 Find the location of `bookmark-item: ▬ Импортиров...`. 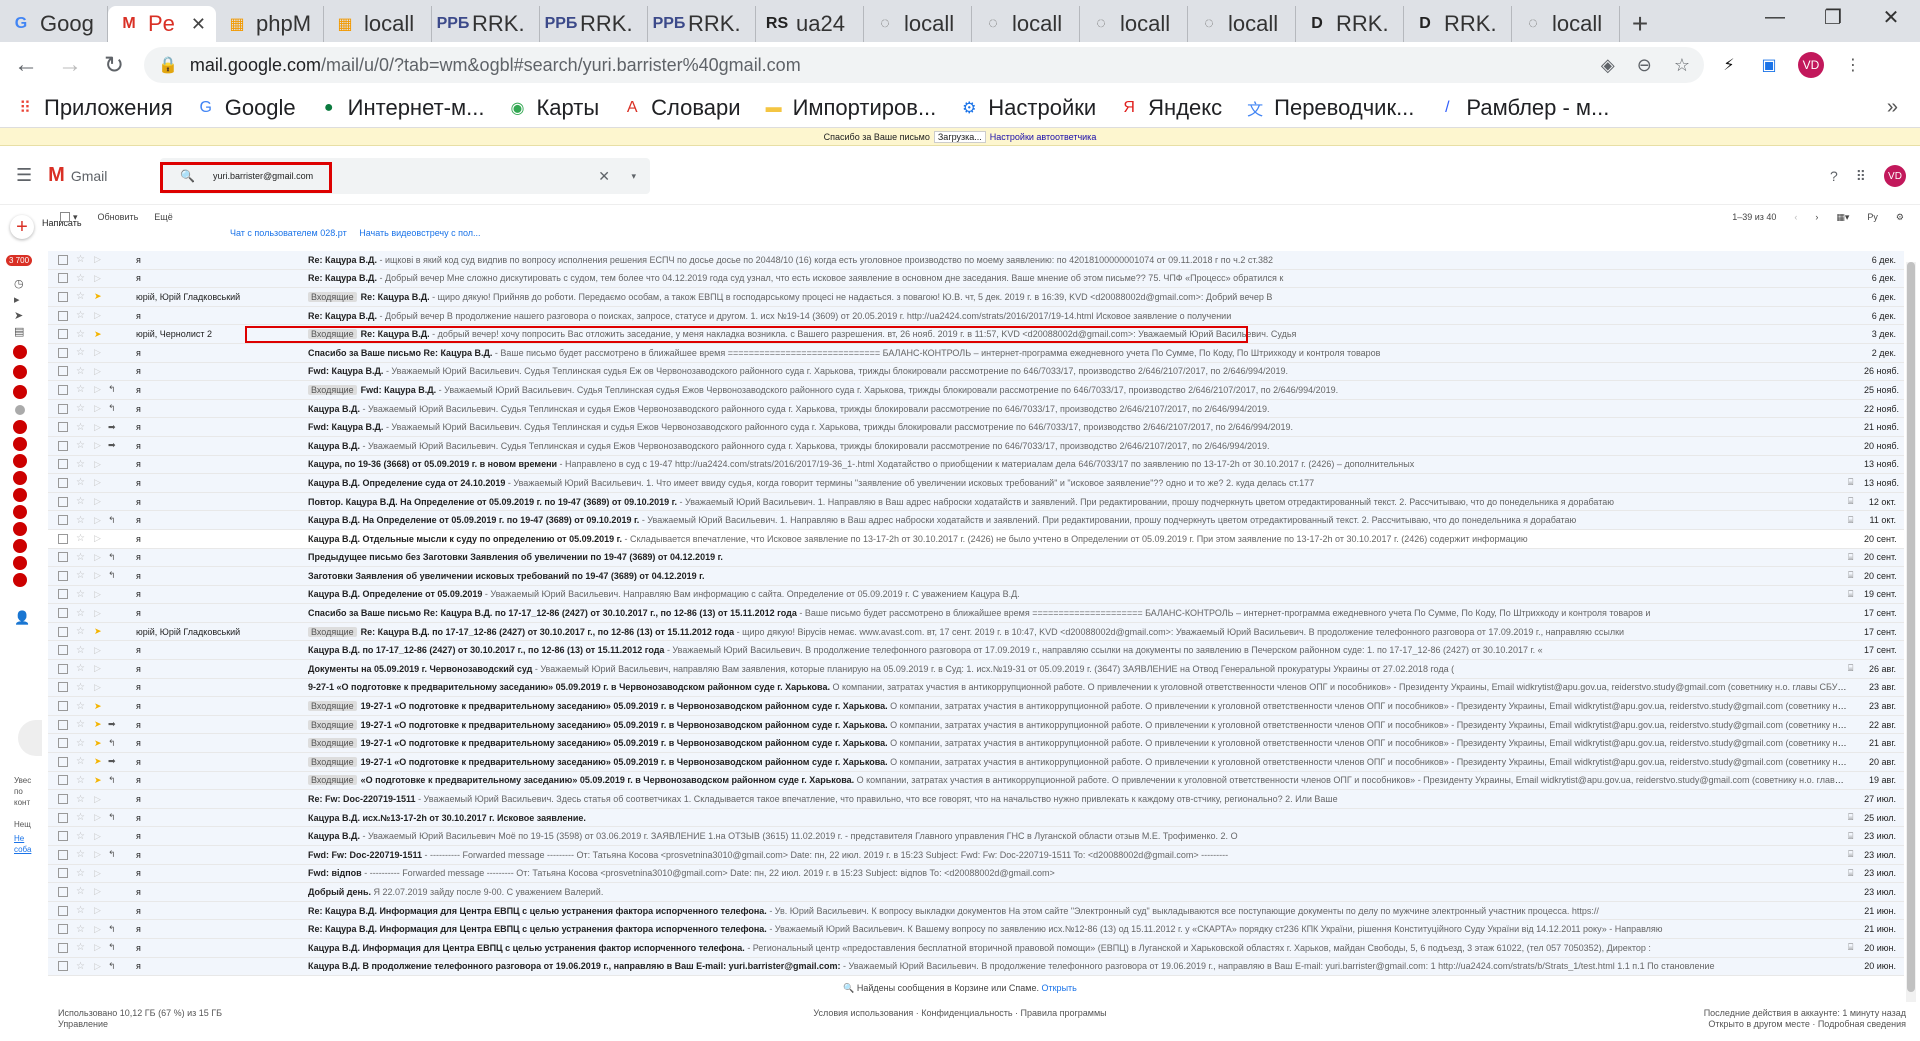

bookmark-item: ▬ Импортиров... is located at coordinates (850, 108).